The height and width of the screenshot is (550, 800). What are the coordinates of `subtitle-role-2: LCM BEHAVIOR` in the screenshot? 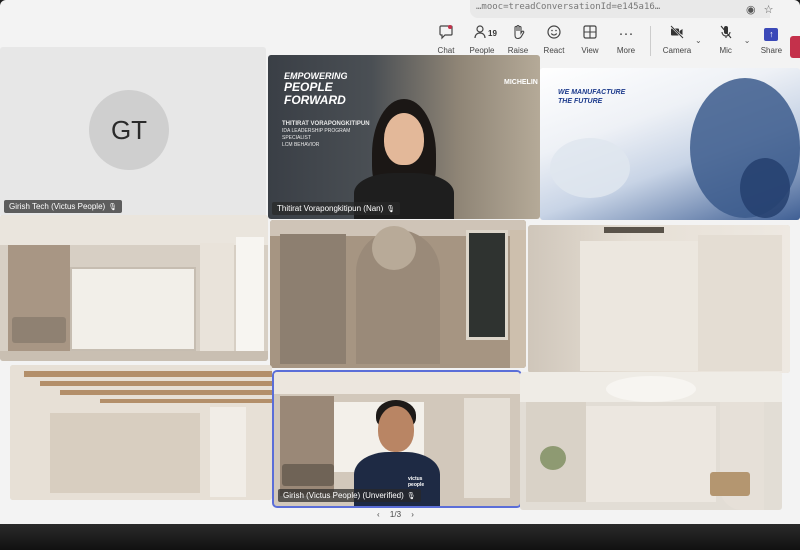 It's located at (301, 145).